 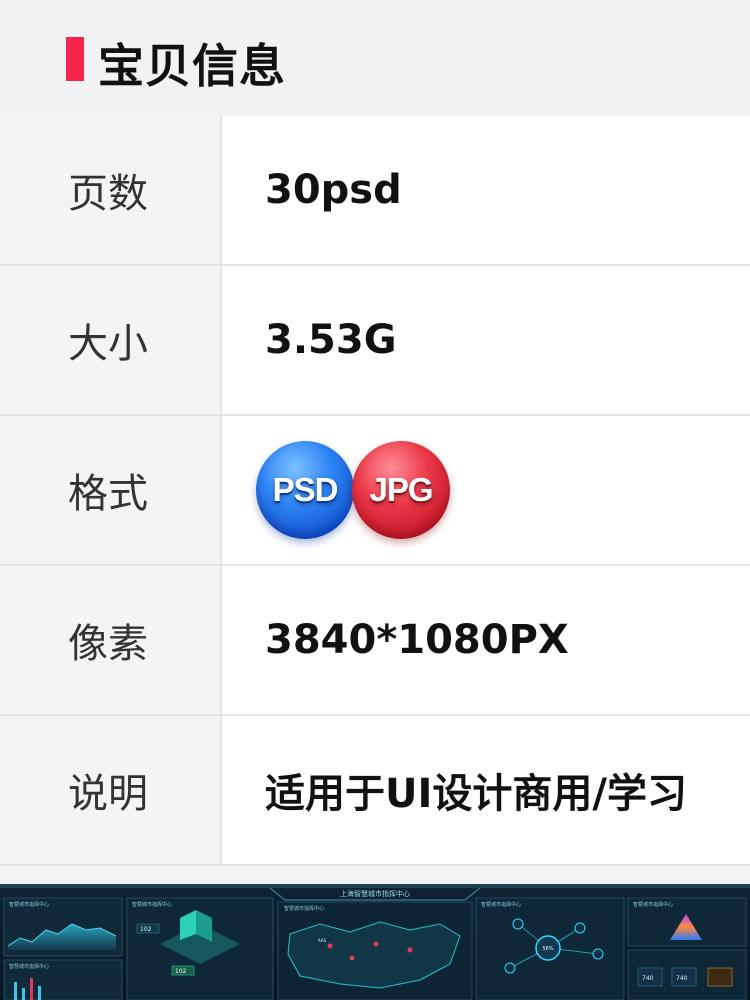 I want to click on section-header: 宝贝信息, so click(x=375, y=58).